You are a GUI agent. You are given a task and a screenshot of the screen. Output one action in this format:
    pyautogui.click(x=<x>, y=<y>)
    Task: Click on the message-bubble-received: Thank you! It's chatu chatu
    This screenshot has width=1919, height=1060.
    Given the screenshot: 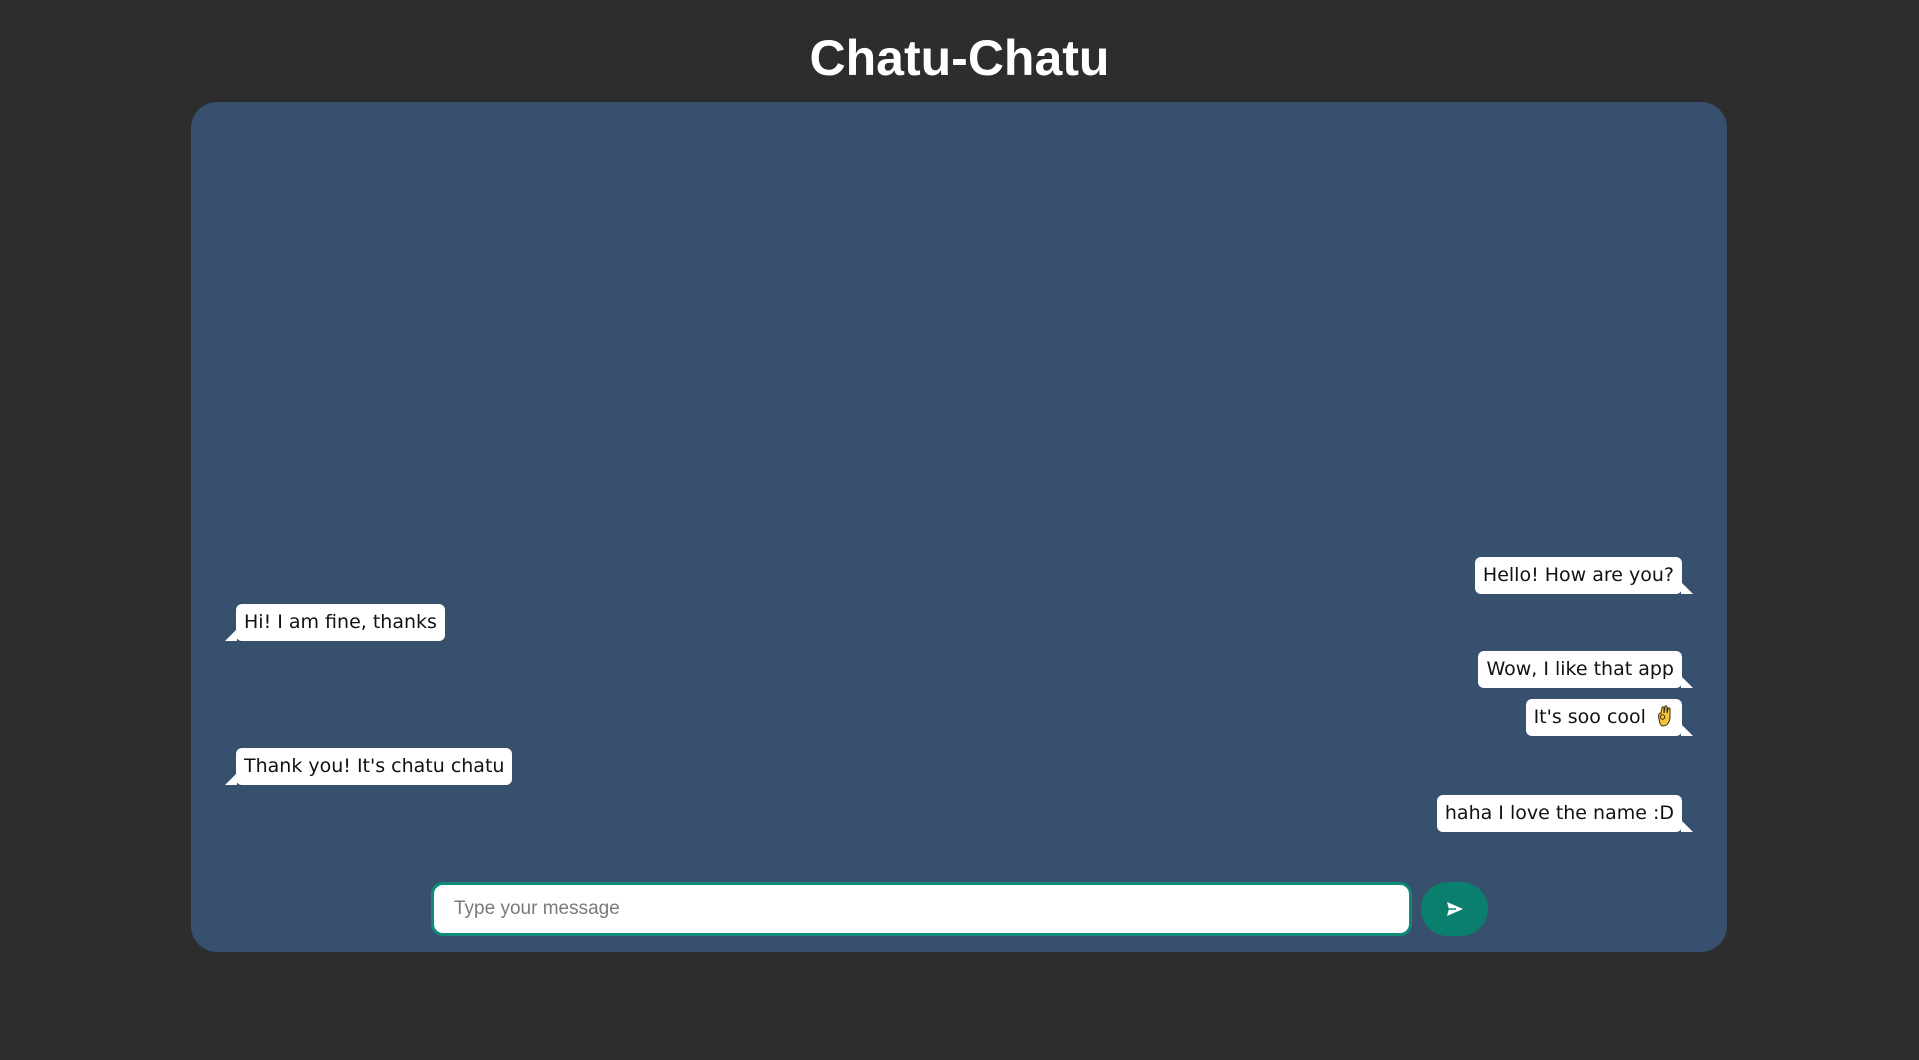 What is the action you would take?
    pyautogui.click(x=368, y=766)
    